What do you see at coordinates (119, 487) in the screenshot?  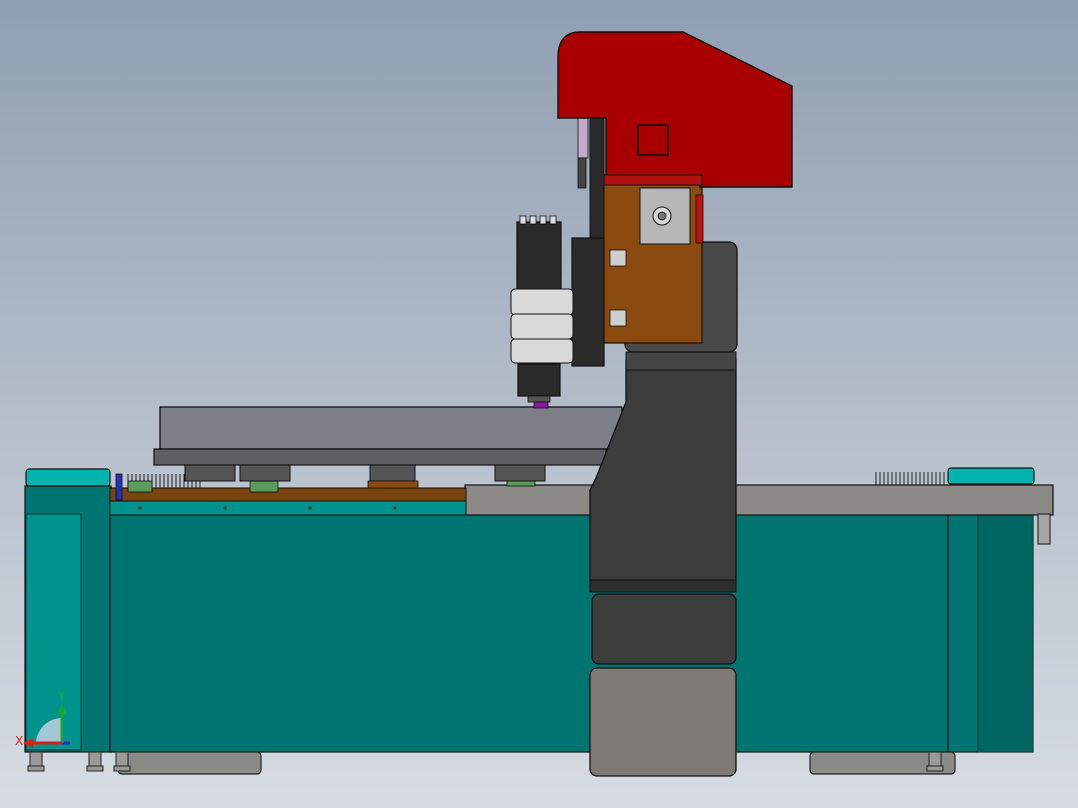 I see `end-stop-blue` at bounding box center [119, 487].